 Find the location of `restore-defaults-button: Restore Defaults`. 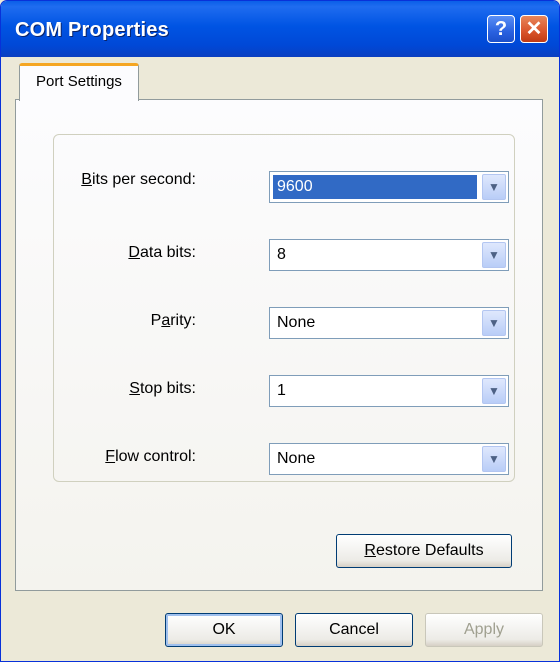

restore-defaults-button: Restore Defaults is located at coordinates (424, 551).